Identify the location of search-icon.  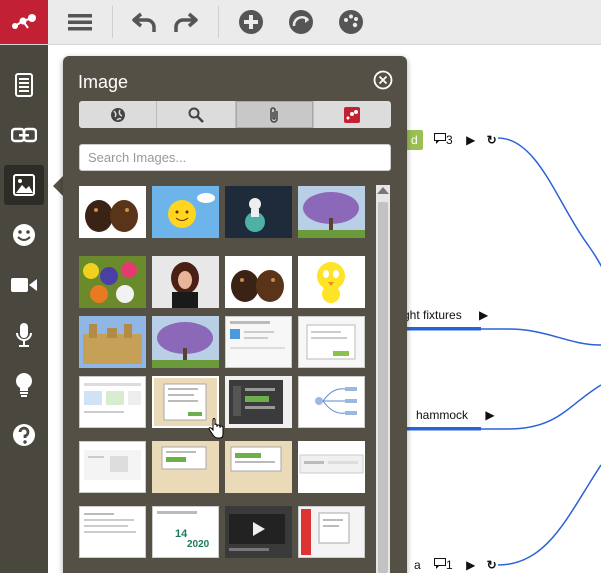
(196, 115).